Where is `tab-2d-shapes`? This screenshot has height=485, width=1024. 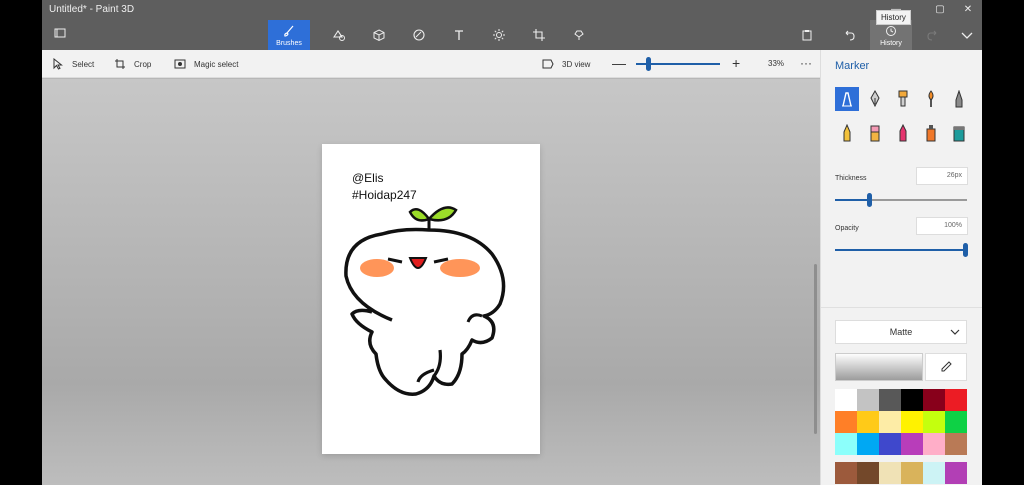
tab-2d-shapes is located at coordinates (339, 35).